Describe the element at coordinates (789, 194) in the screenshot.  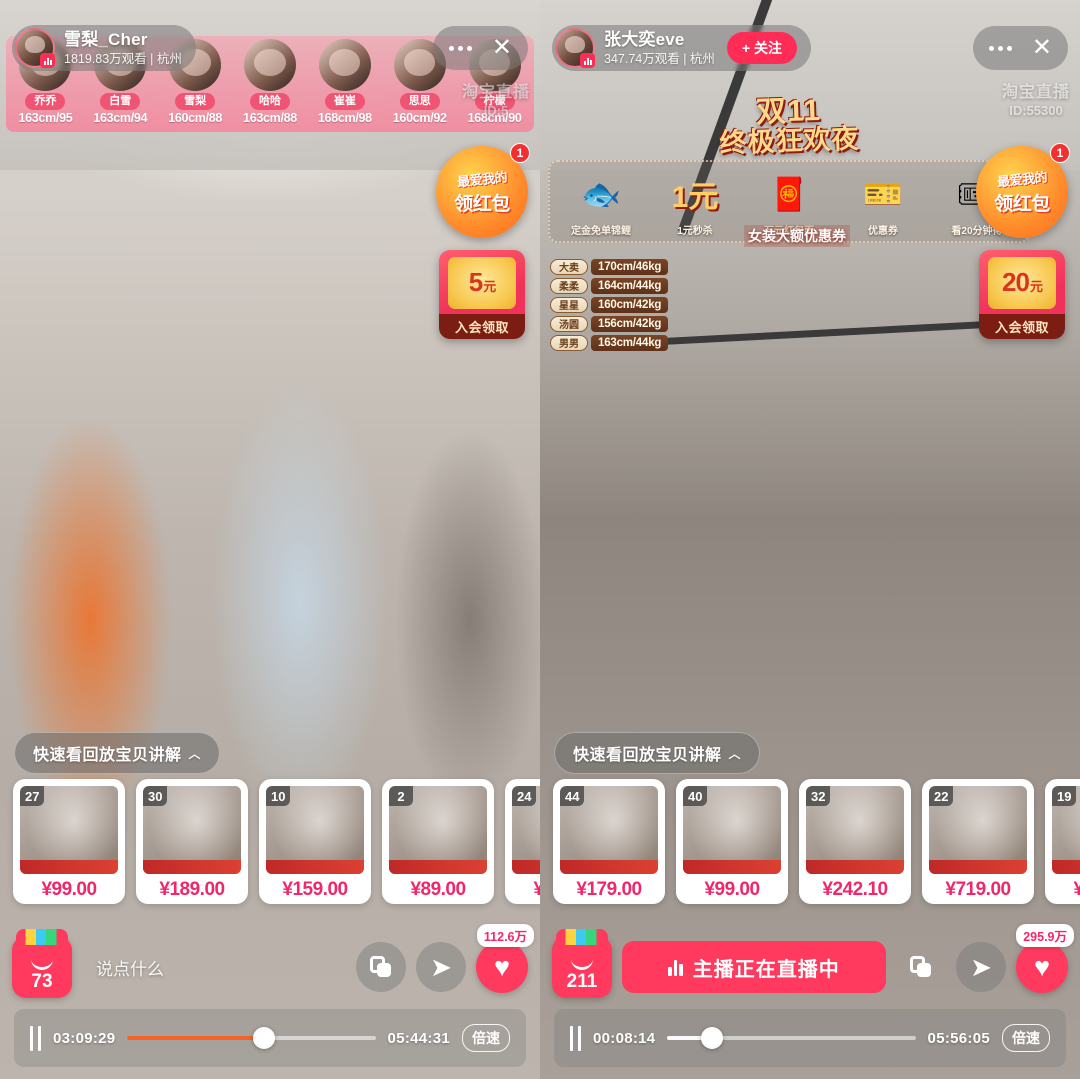
I see `redpacket-rain-icon: 🧧` at that location.